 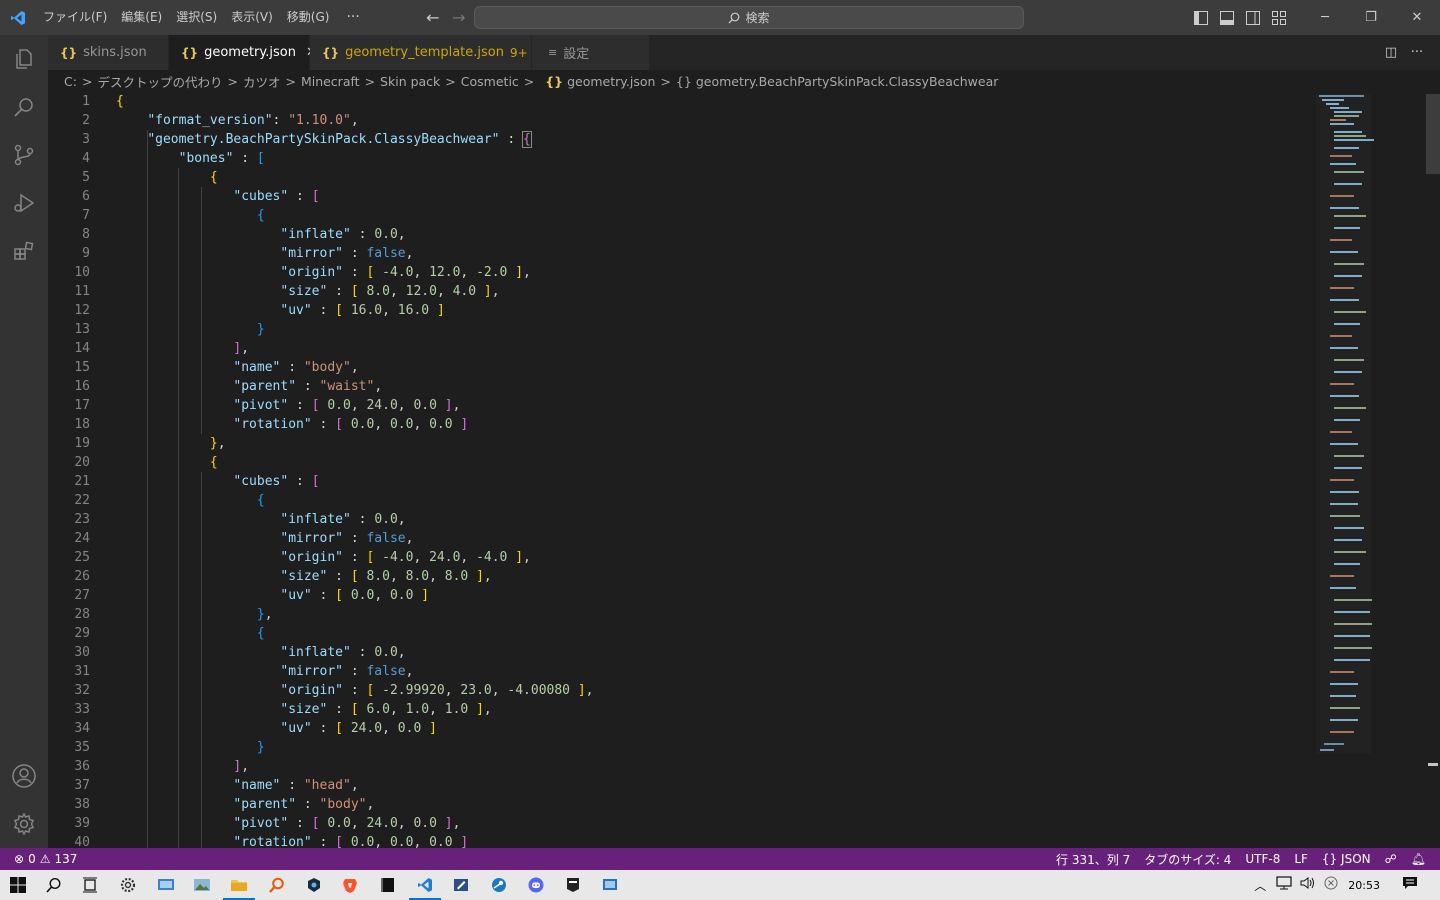 I want to click on epic-games-icon, so click(x=573, y=885).